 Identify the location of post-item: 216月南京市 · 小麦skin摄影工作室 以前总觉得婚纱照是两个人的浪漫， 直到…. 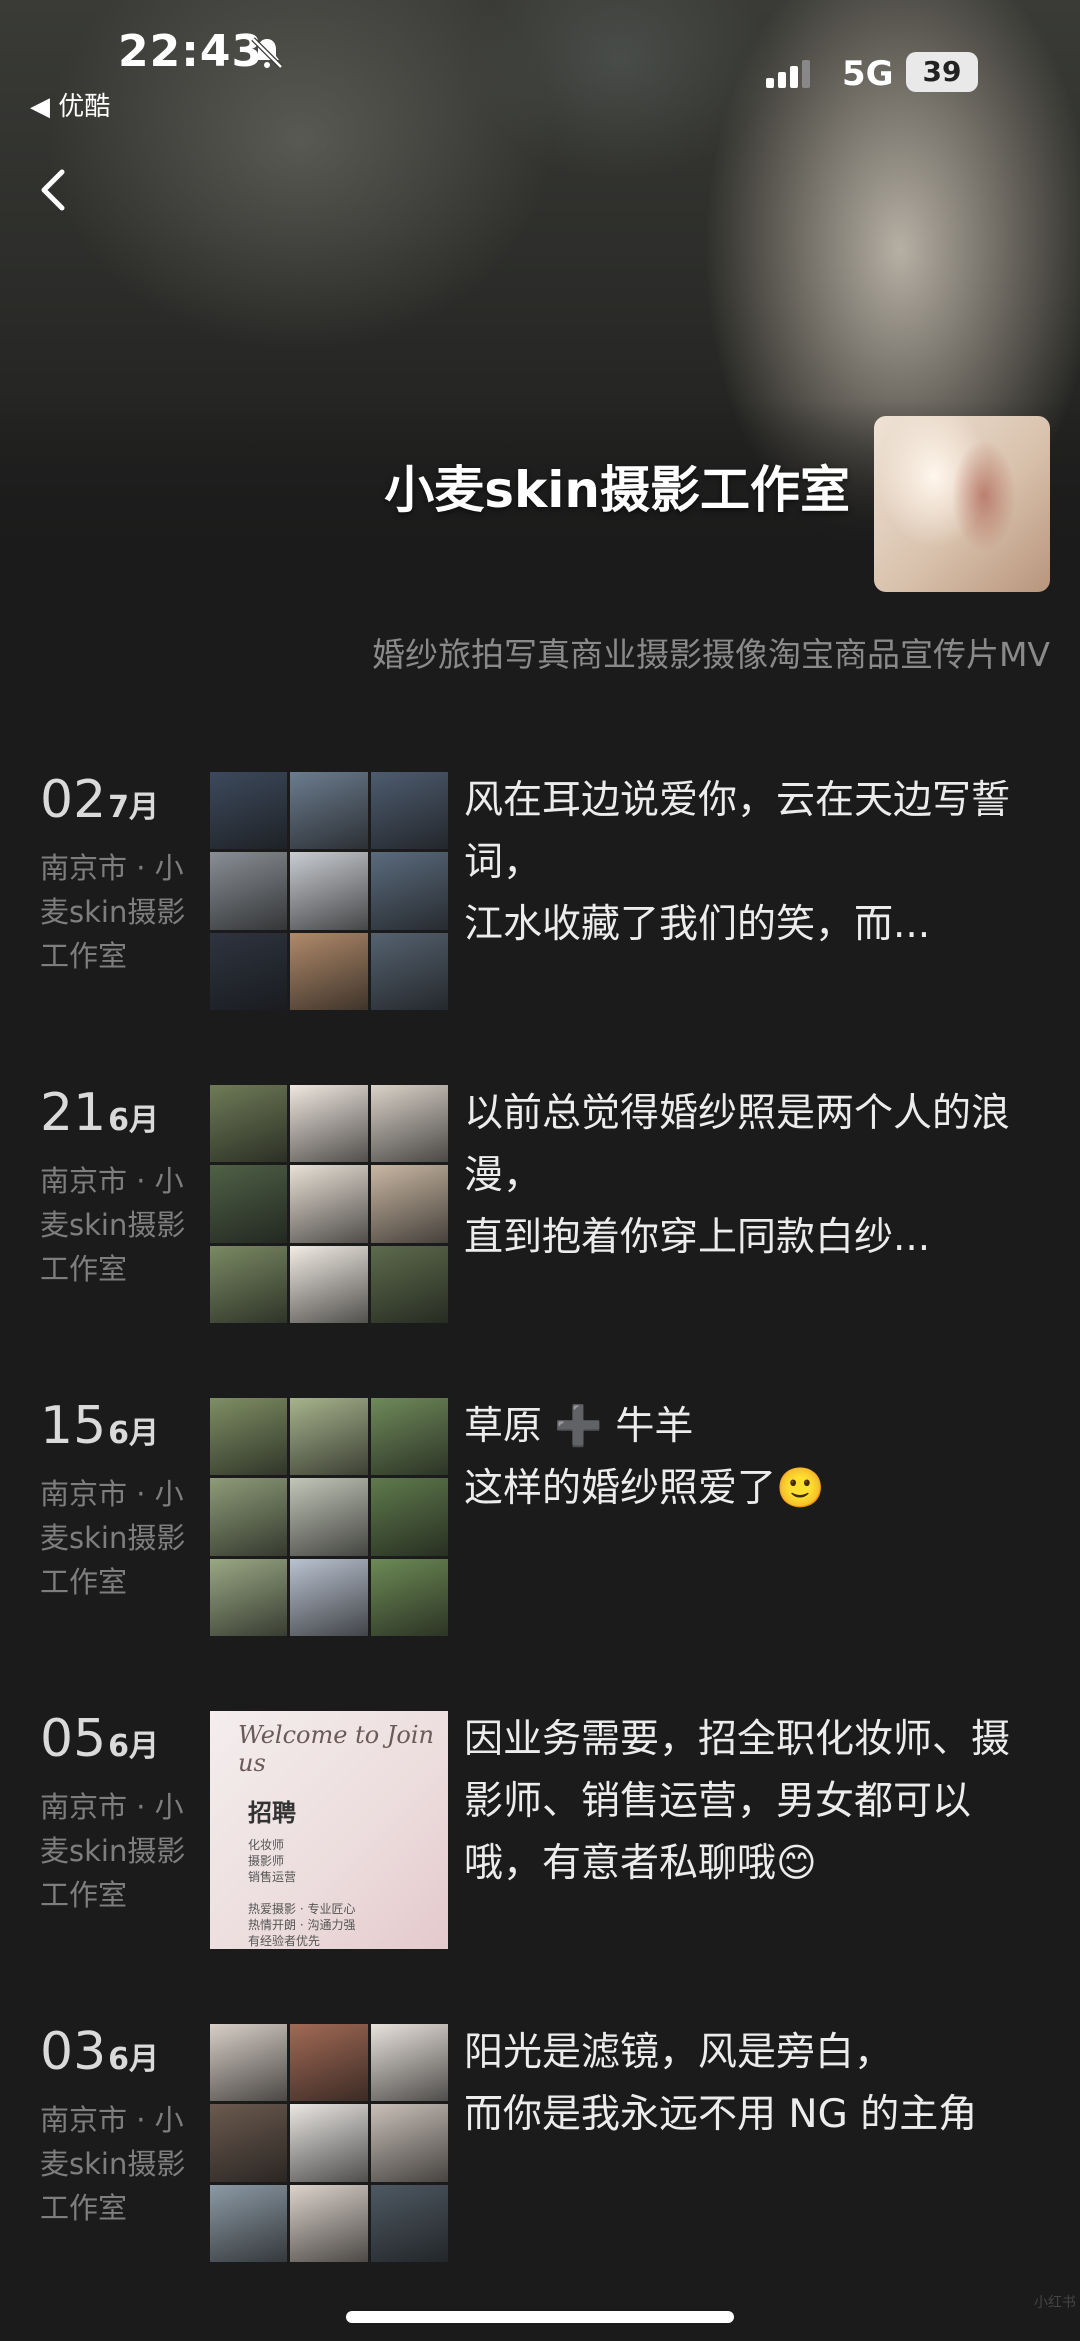
(540, 1239).